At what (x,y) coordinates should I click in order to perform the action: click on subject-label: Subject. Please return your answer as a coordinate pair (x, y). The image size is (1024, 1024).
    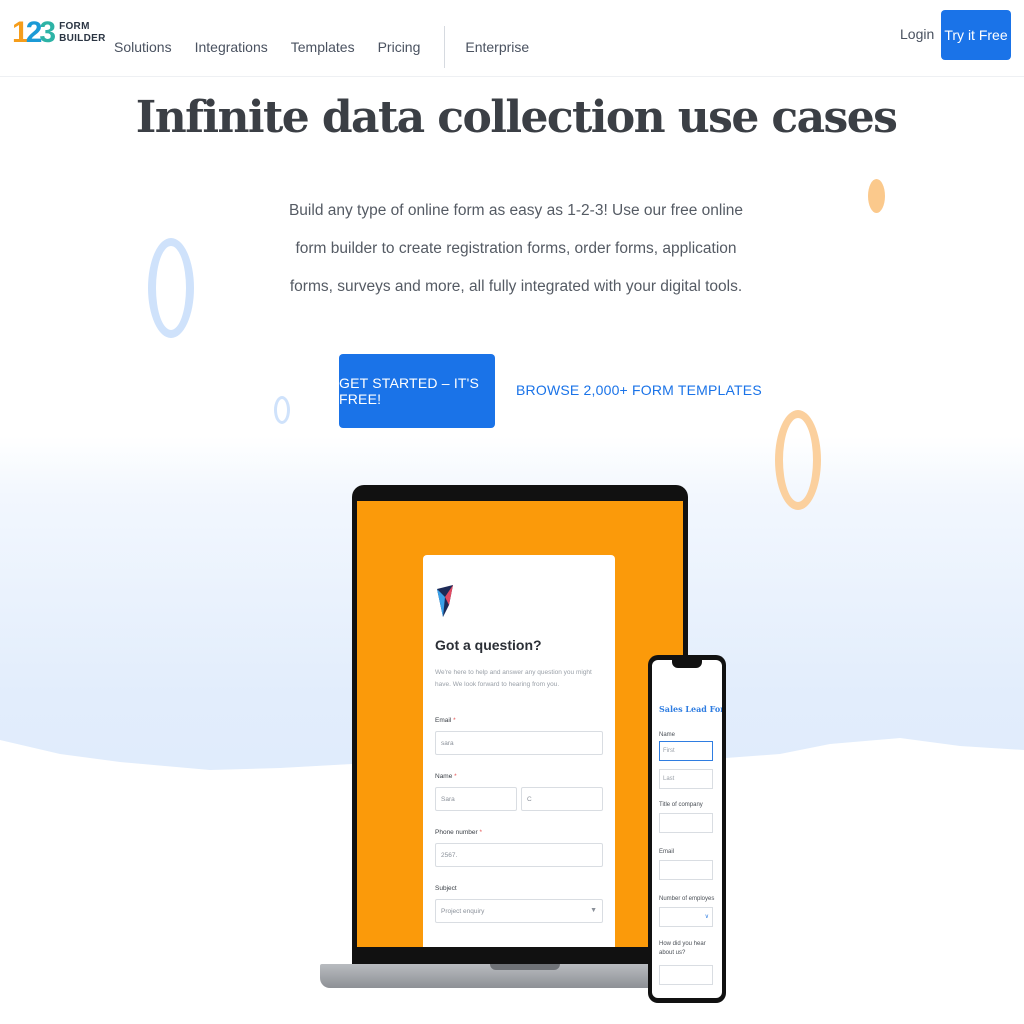
    Looking at the image, I should click on (446, 888).